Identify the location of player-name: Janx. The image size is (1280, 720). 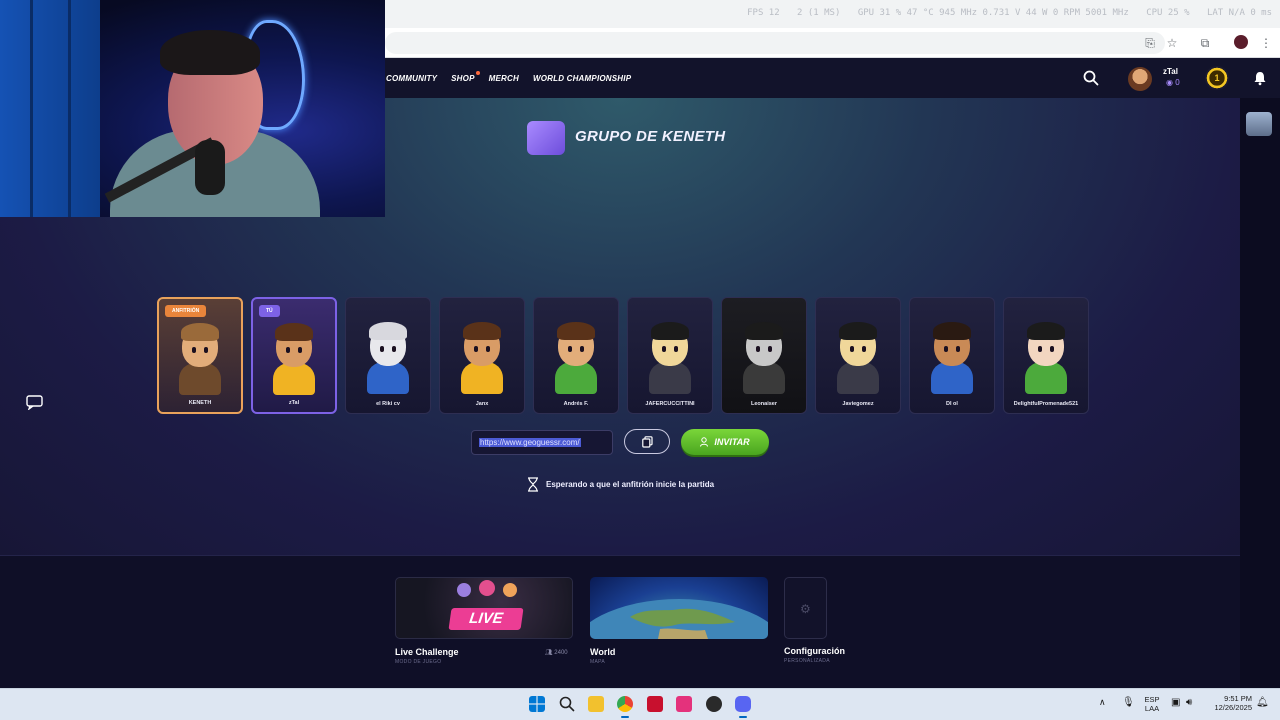
(482, 404).